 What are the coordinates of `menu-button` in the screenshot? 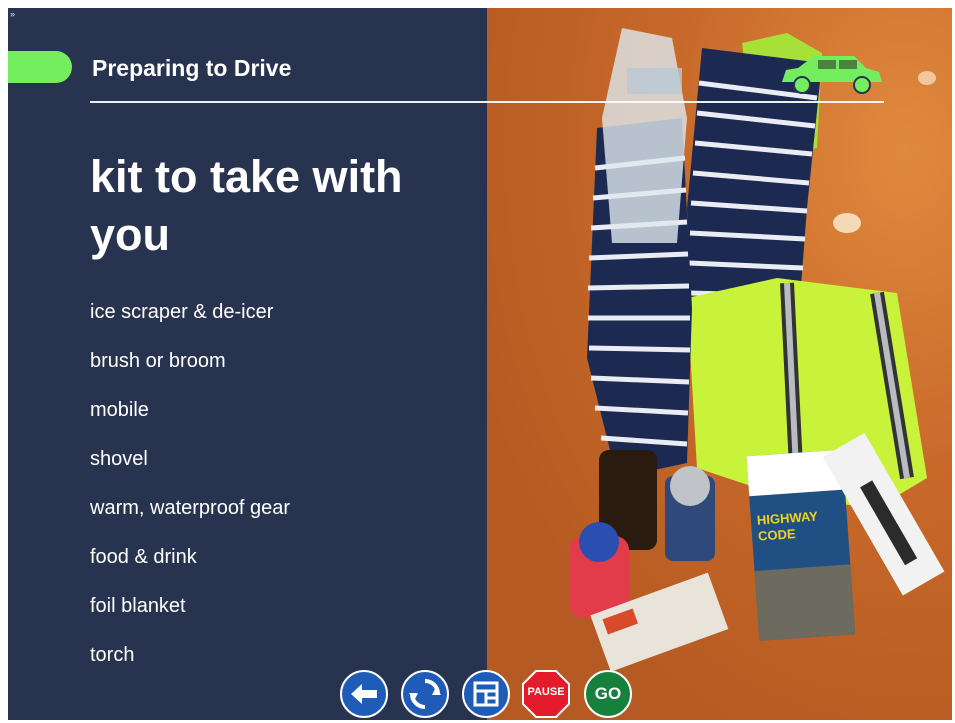 It's located at (486, 694).